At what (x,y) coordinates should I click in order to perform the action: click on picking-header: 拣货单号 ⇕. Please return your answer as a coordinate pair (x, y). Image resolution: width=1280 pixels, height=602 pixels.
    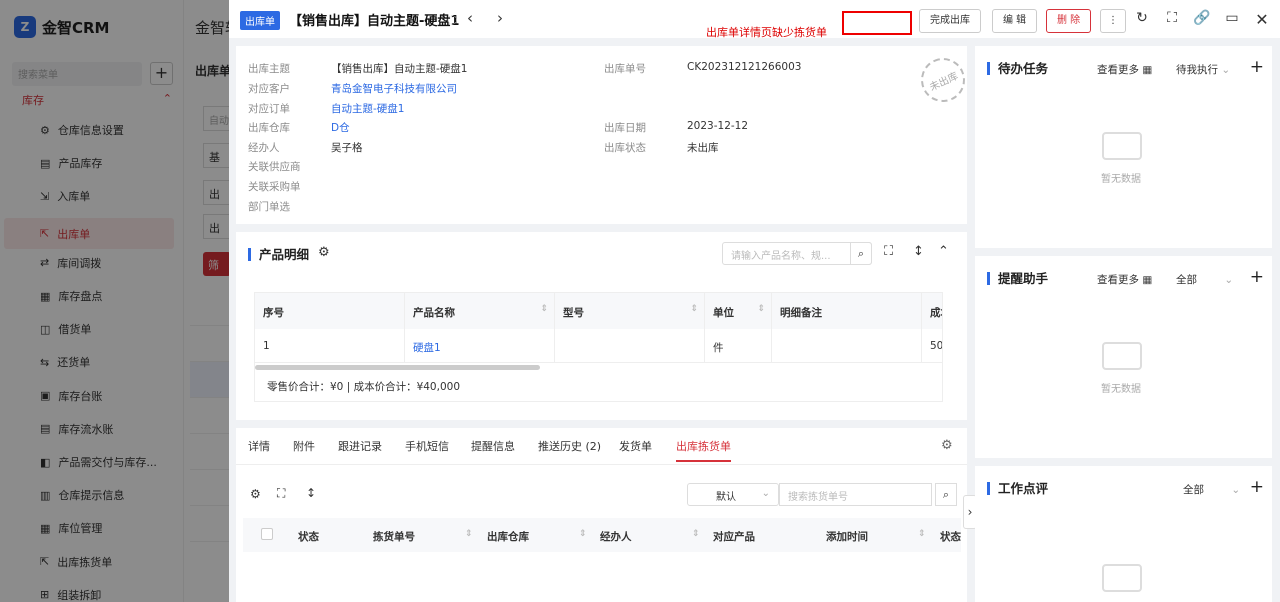
    Looking at the image, I should click on (423, 535).